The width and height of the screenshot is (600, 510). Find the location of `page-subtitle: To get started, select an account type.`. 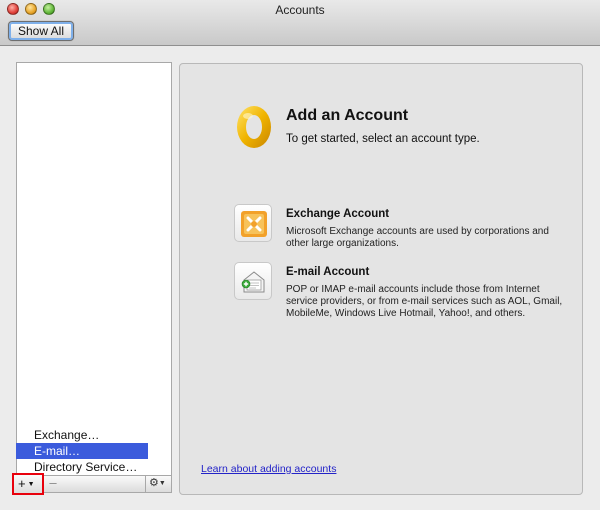

page-subtitle: To get started, select an account type. is located at coordinates (383, 139).